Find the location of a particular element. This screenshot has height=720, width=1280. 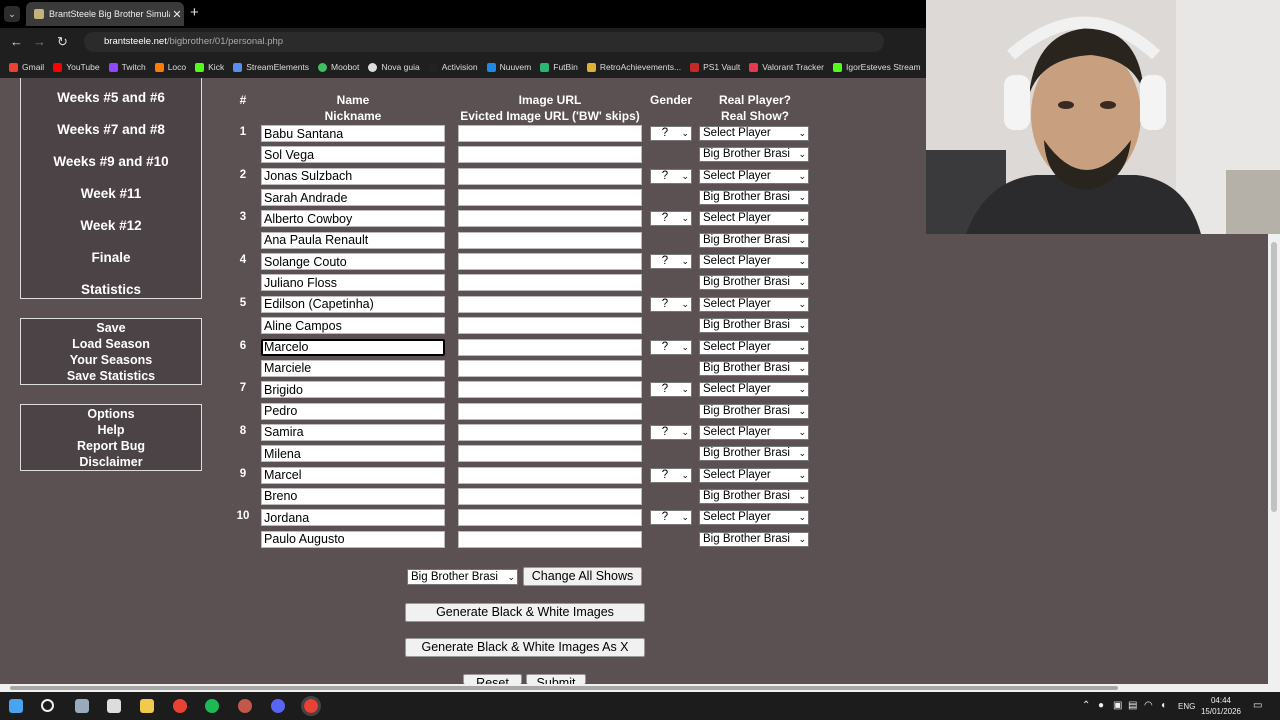

reset-button: Reset is located at coordinates (492, 679).